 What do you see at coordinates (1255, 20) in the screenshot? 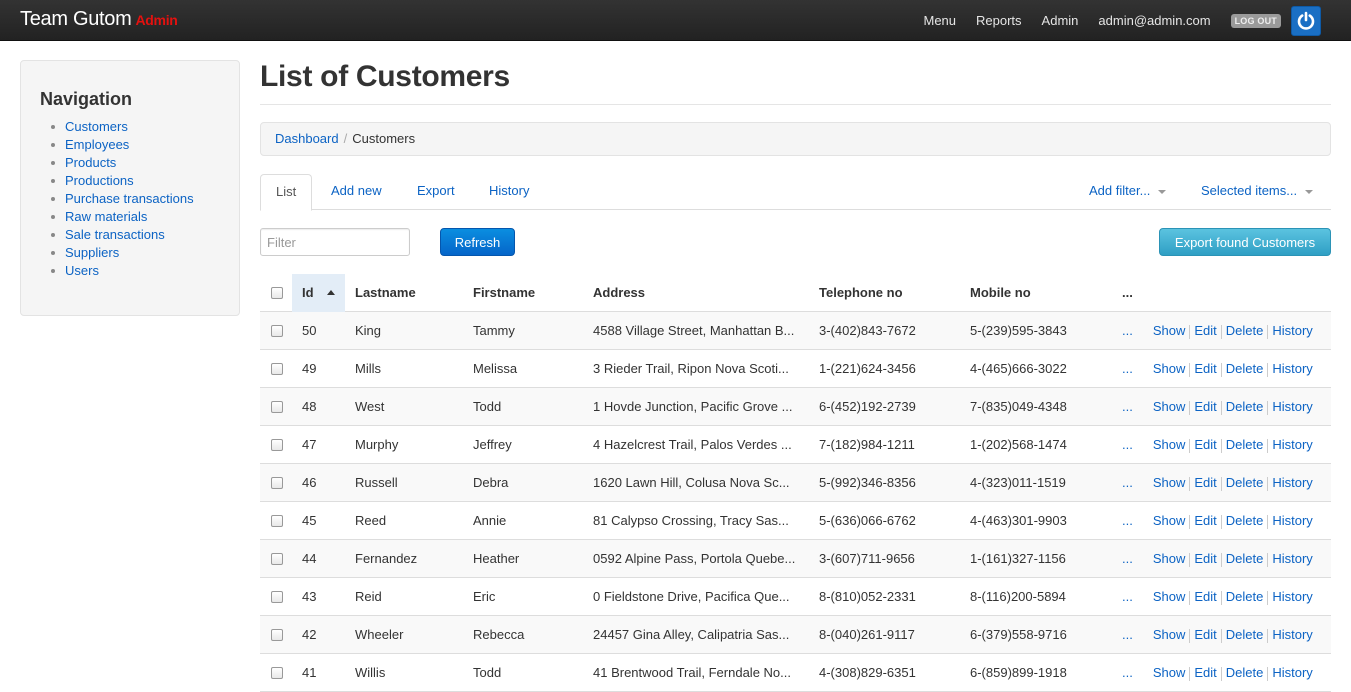
I see `logout-button: LOG OUT` at bounding box center [1255, 20].